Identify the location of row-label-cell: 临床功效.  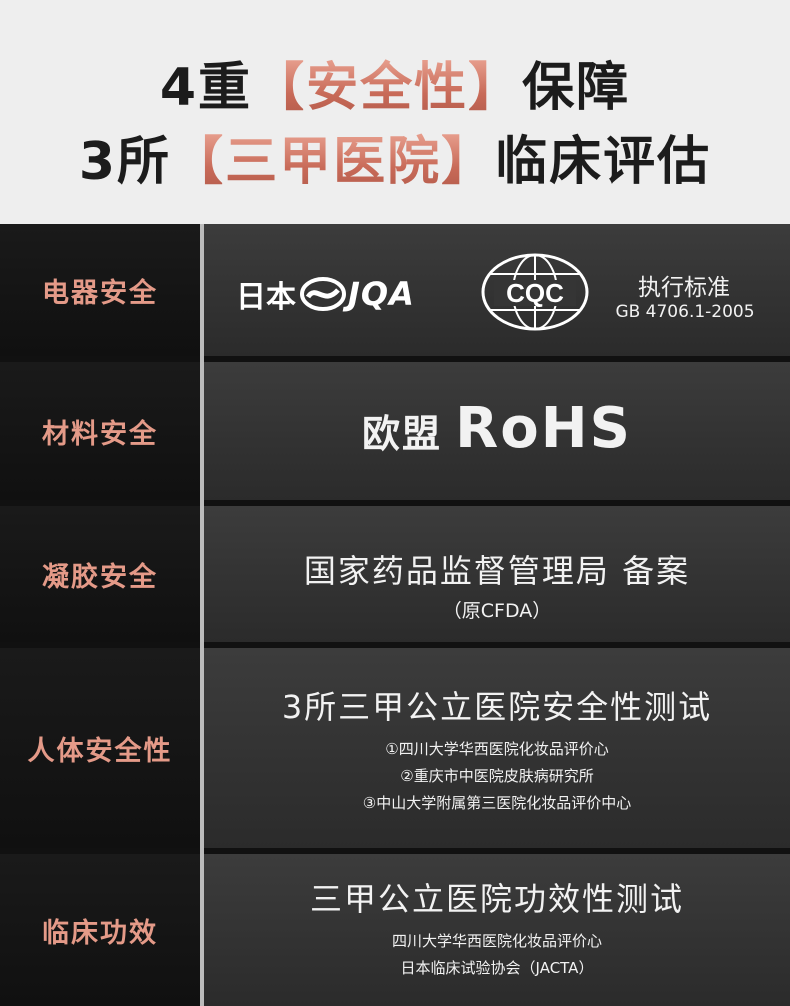
(100, 930).